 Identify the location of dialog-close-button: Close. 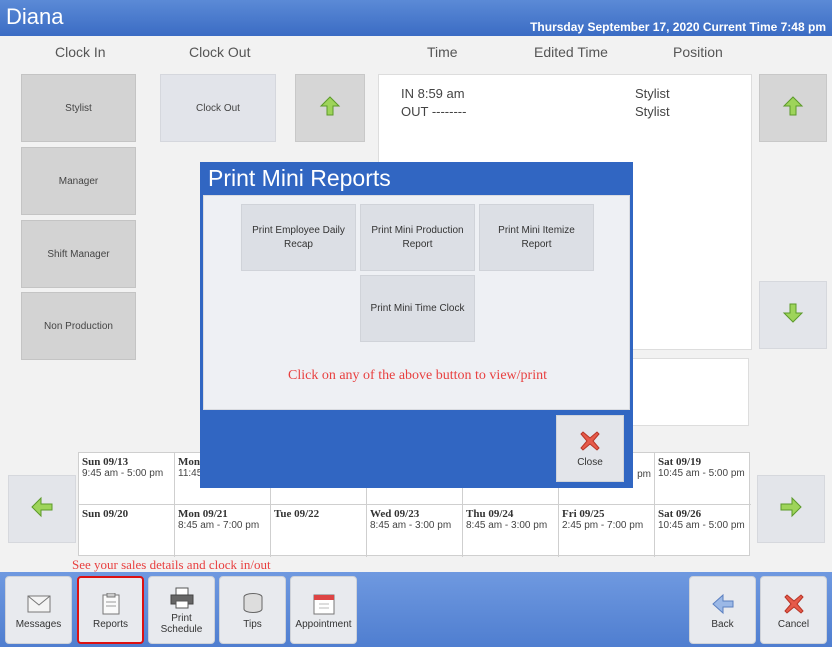
(590, 448).